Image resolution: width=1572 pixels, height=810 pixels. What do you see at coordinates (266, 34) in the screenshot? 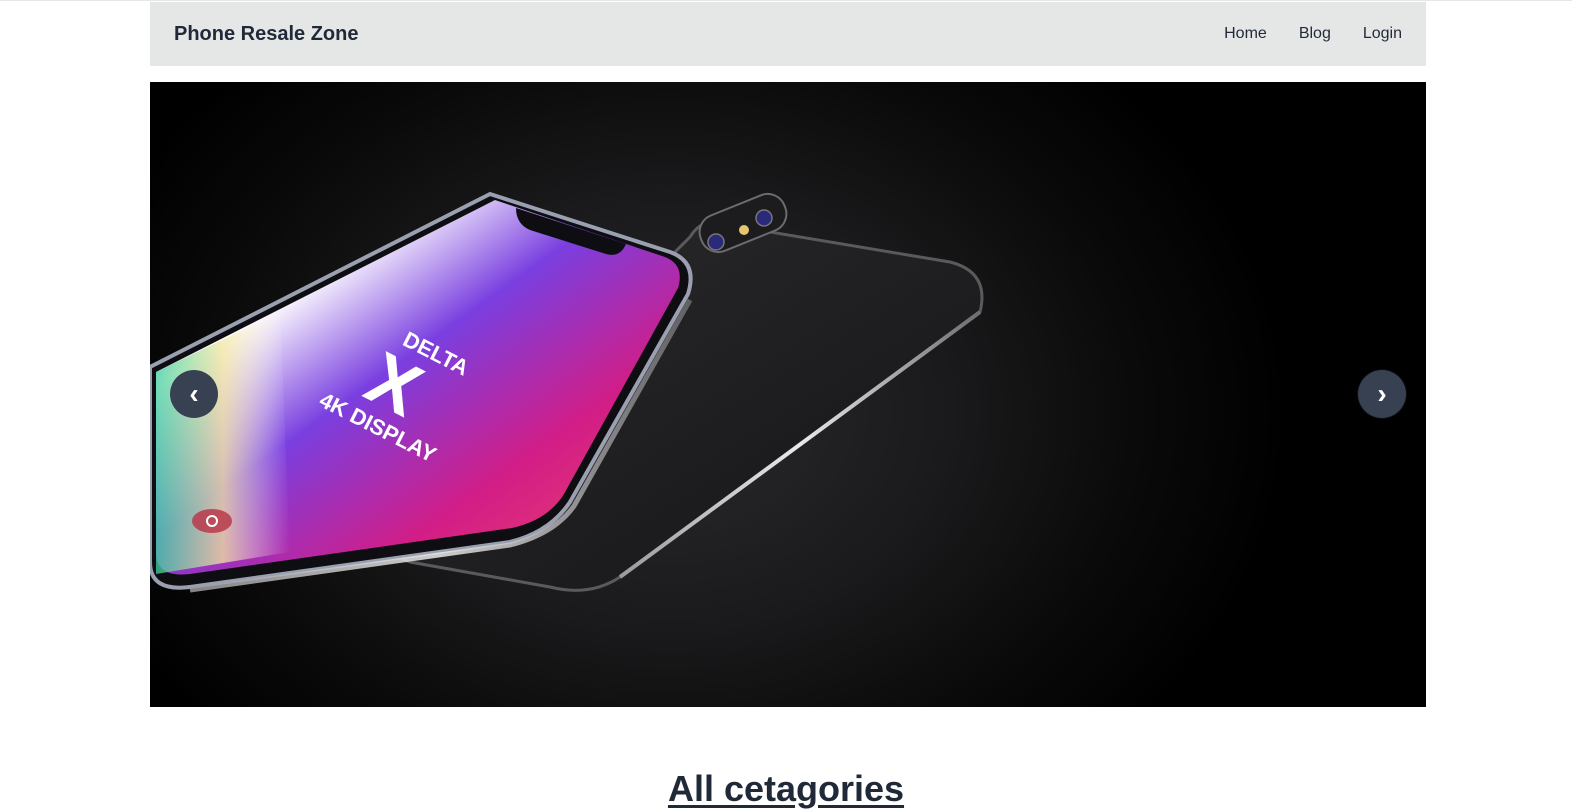
I see `brand-logo-text: Phone Resale Zone` at bounding box center [266, 34].